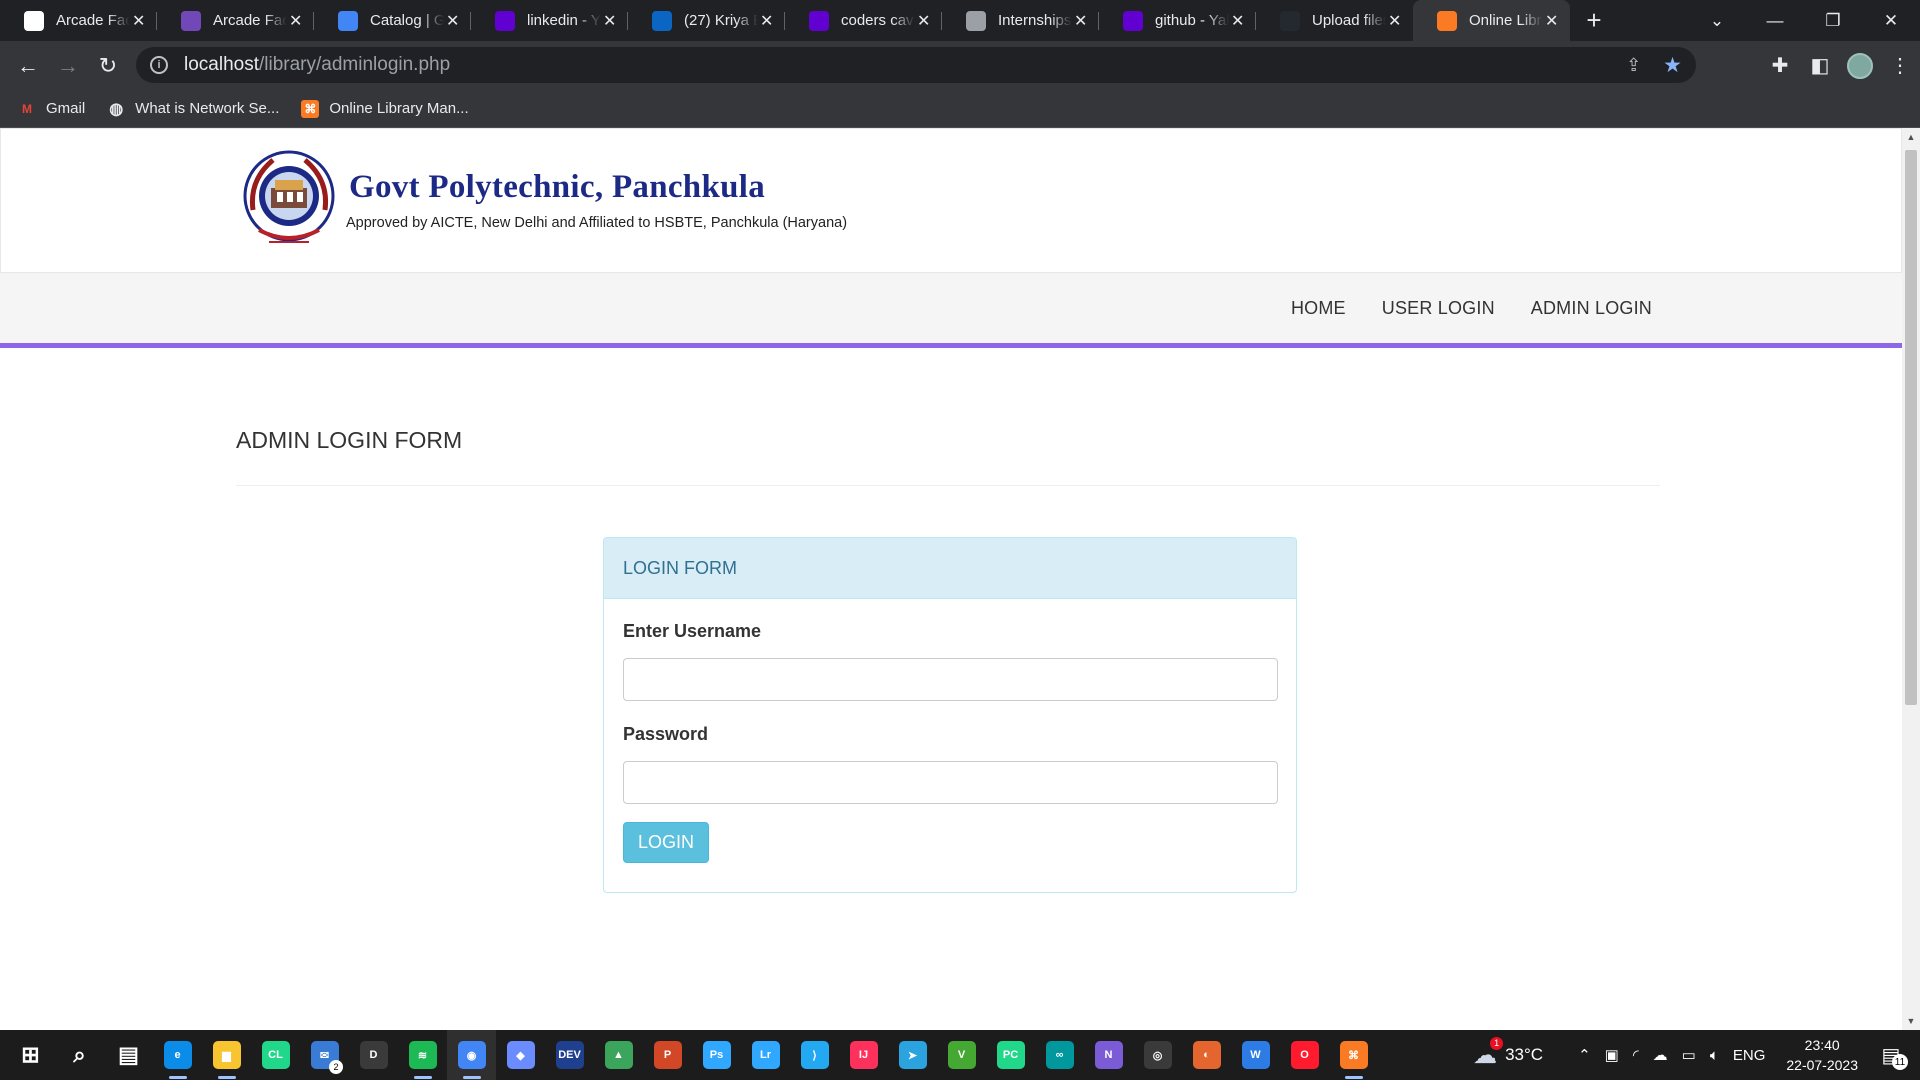 The height and width of the screenshot is (1080, 1920). What do you see at coordinates (226, 1055) in the screenshot?
I see `file-explorer-icon: ▆` at bounding box center [226, 1055].